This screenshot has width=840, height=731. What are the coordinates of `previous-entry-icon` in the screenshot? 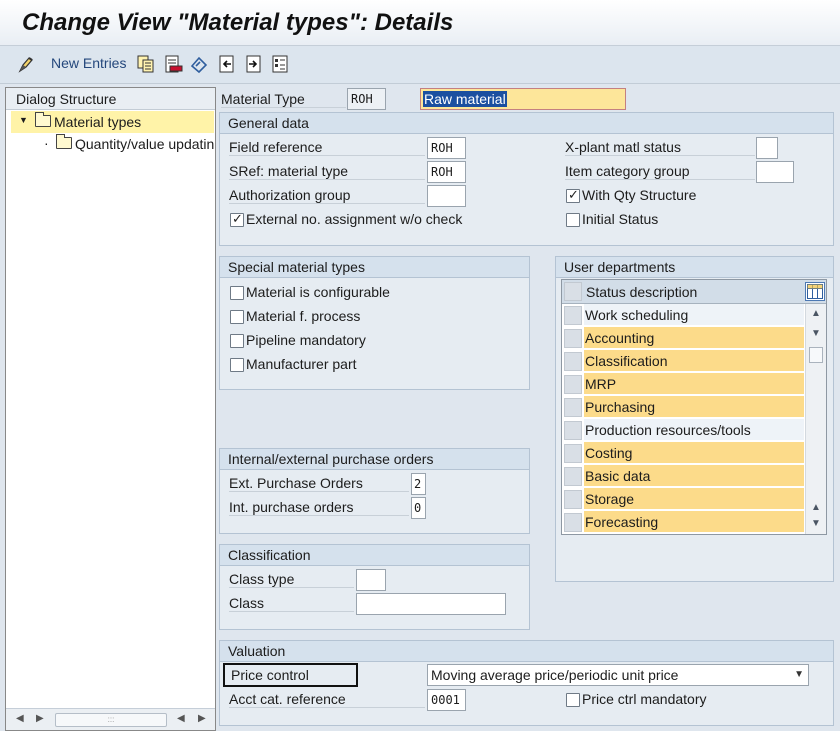 It's located at (227, 64).